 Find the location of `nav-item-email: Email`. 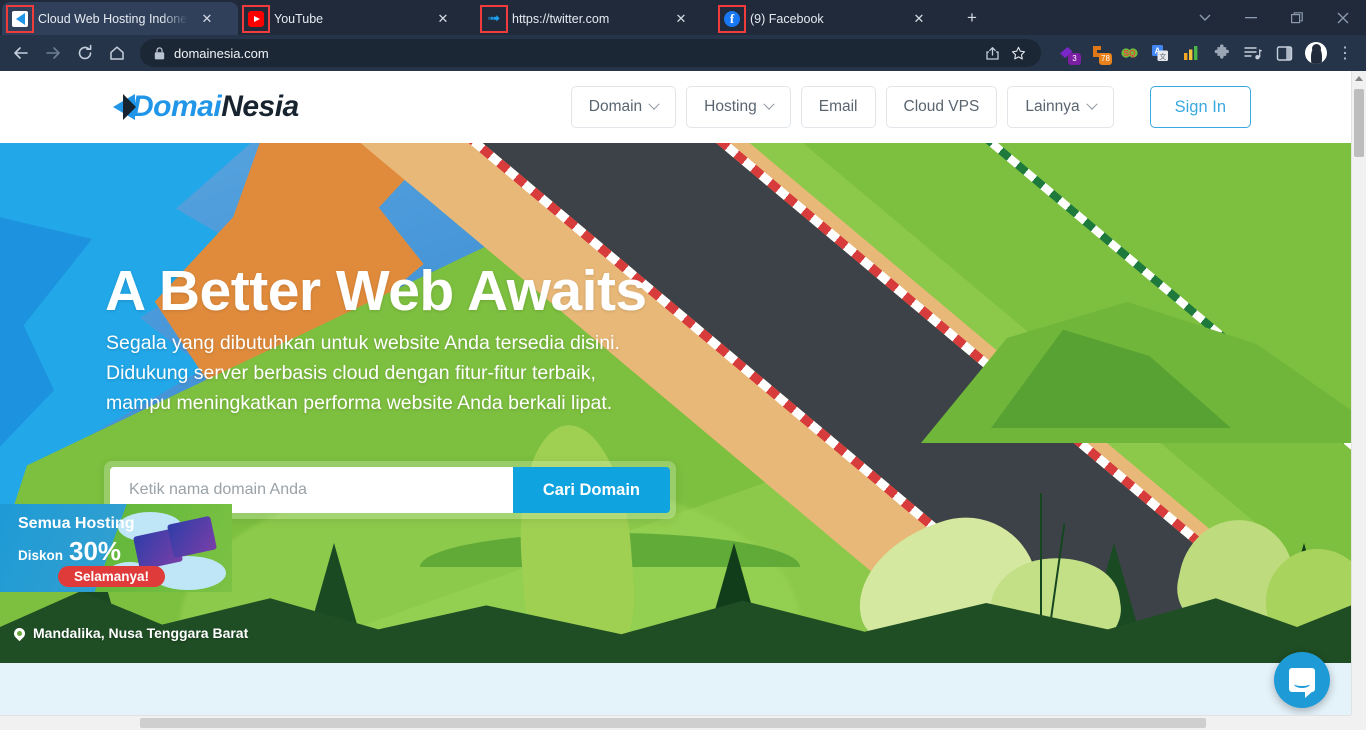

nav-item-email: Email is located at coordinates (838, 107).